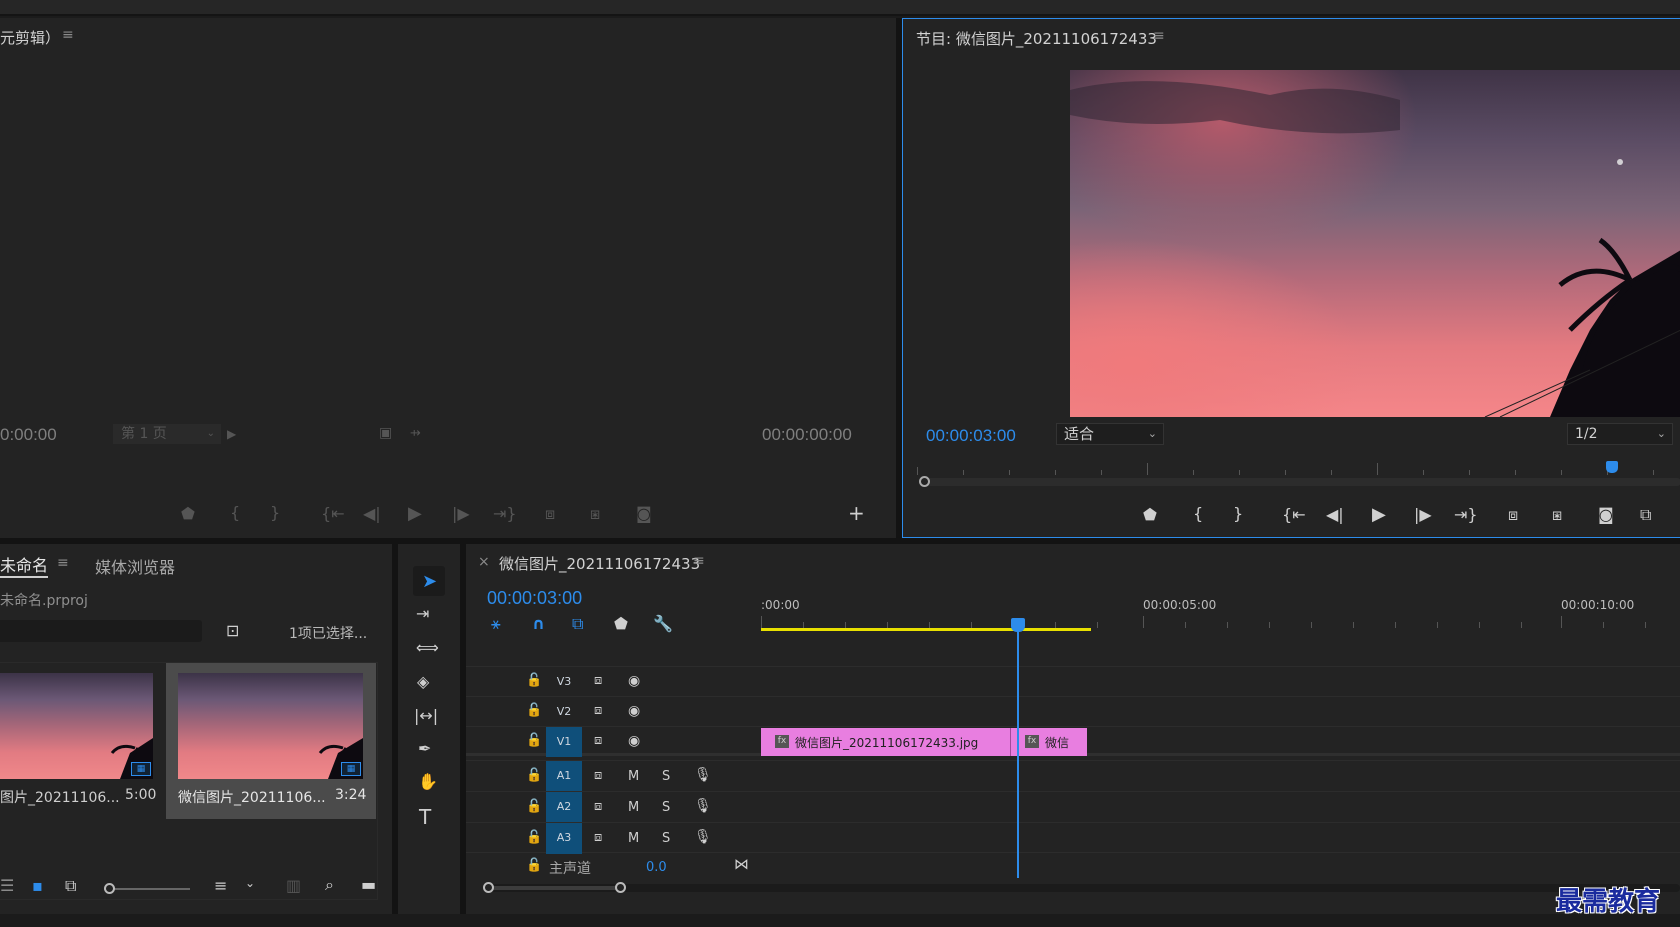 This screenshot has height=927, width=1680. What do you see at coordinates (271, 741) in the screenshot?
I see `project-item-selected: ▦ 微信图片_20211106... 3:24` at bounding box center [271, 741].